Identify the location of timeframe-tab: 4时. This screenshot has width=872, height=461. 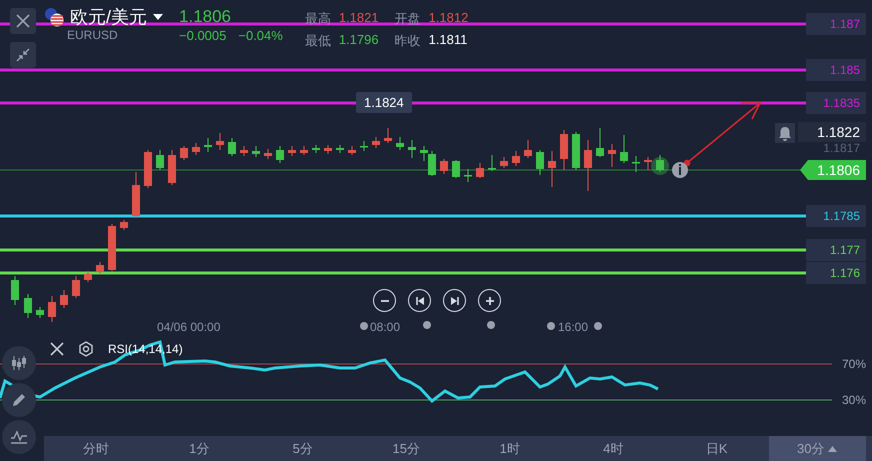
(613, 448).